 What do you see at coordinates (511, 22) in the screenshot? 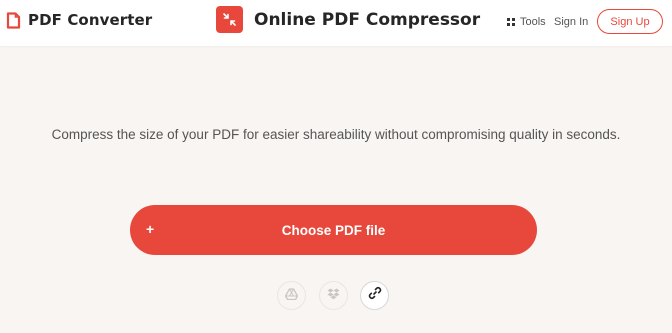
I see `grid-icon` at bounding box center [511, 22].